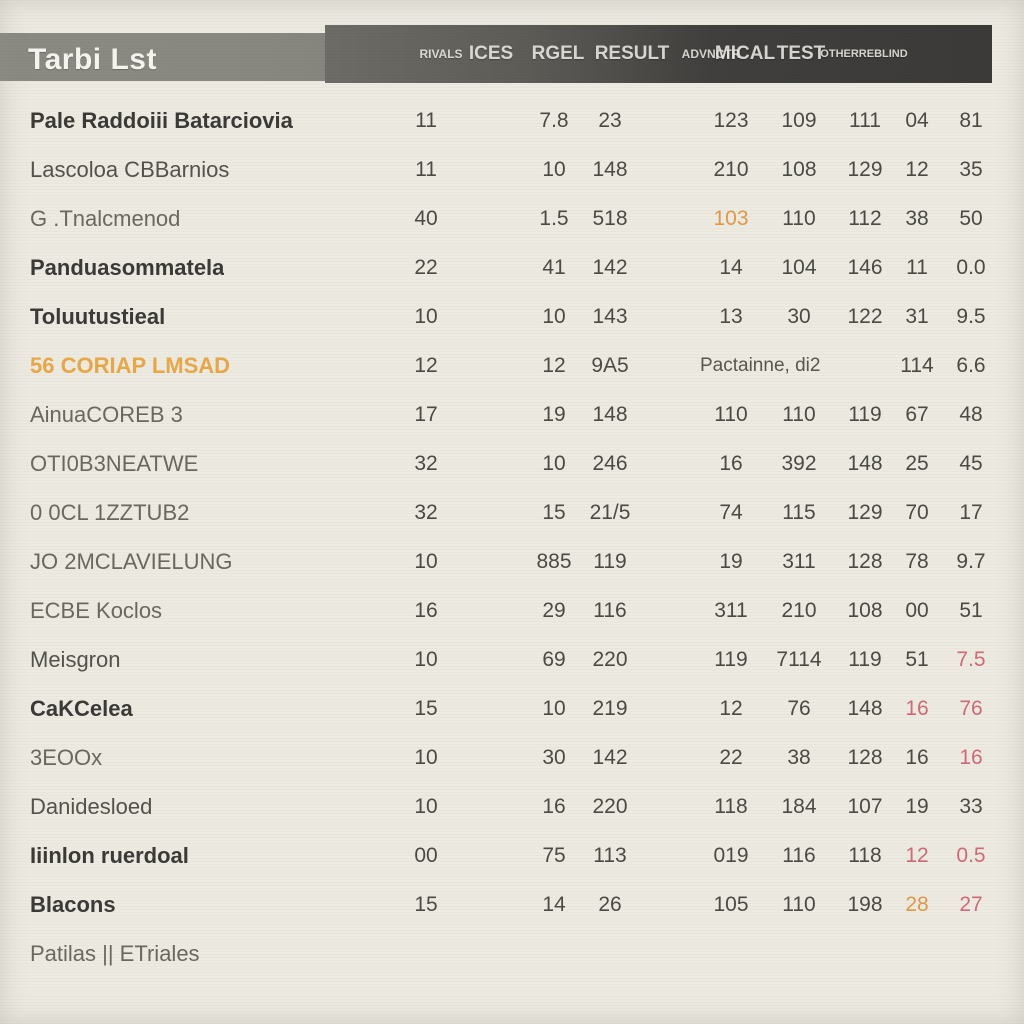 This screenshot has height=1024, width=1024. I want to click on table-row: AinuaCOREB 3 17 19 148 110 110 119 67 48, so click(512, 414).